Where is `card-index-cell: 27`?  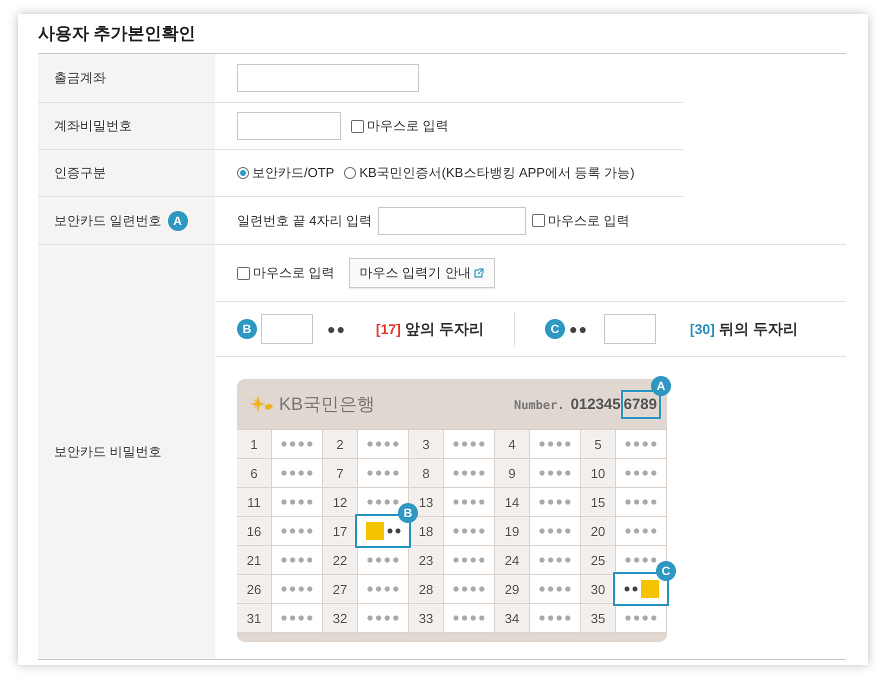 card-index-cell: 27 is located at coordinates (340, 589).